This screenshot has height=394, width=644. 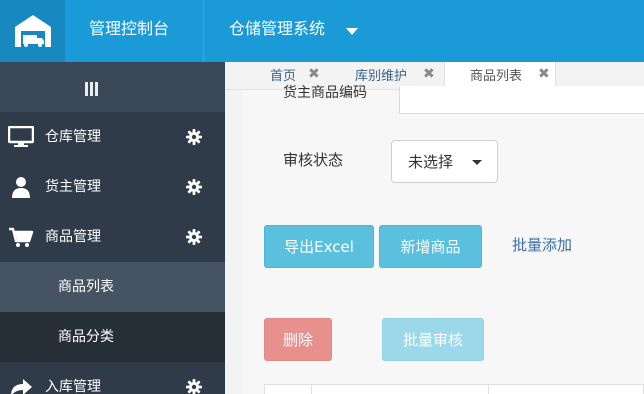 I want to click on sidebar-subitem-label: 商品列表, so click(x=86, y=287).